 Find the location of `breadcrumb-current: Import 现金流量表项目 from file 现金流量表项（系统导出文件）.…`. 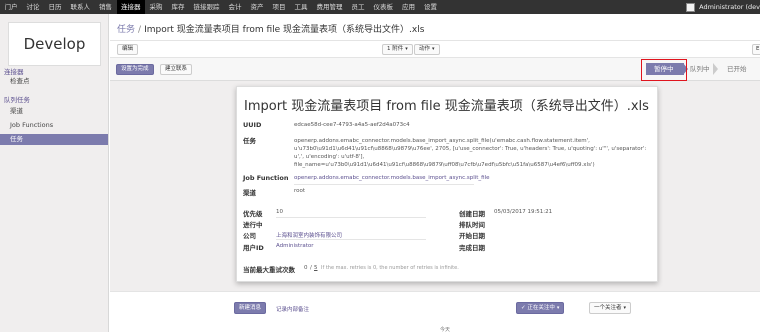

breadcrumb-current: Import 现金流量表项目 from file 现金流量表项（系统导出文件）.… is located at coordinates (284, 30).